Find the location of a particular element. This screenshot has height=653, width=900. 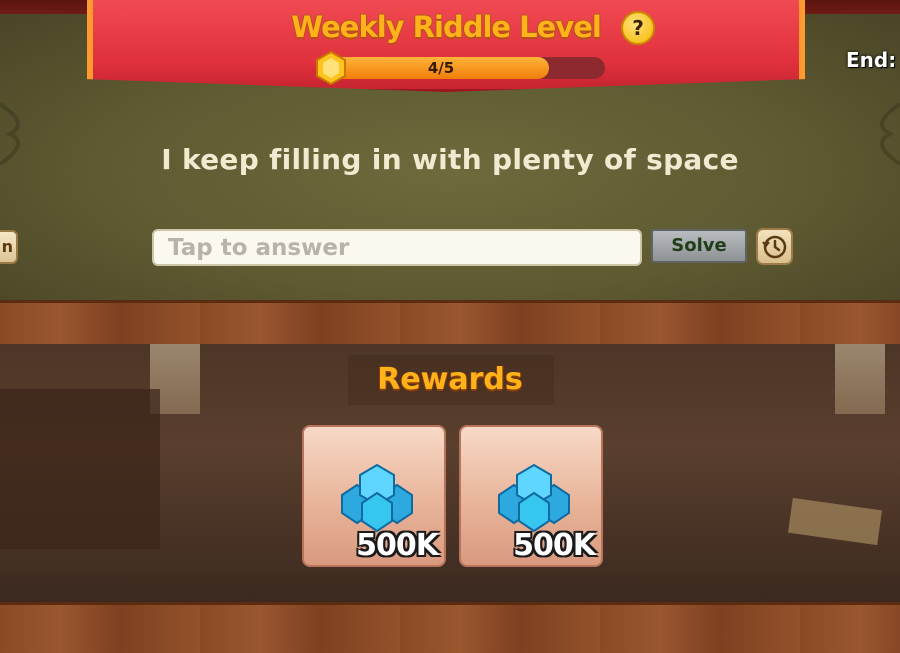

header-banner: Weekly Riddle Level ? 4/5 is located at coordinates (446, 46).